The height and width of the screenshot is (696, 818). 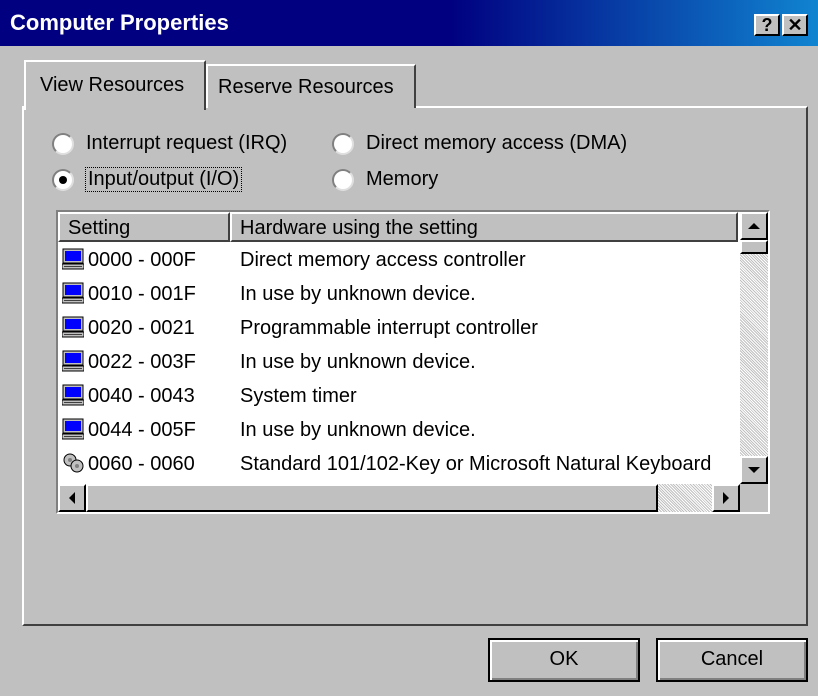 I want to click on tab-label: View Resources, so click(x=112, y=85).